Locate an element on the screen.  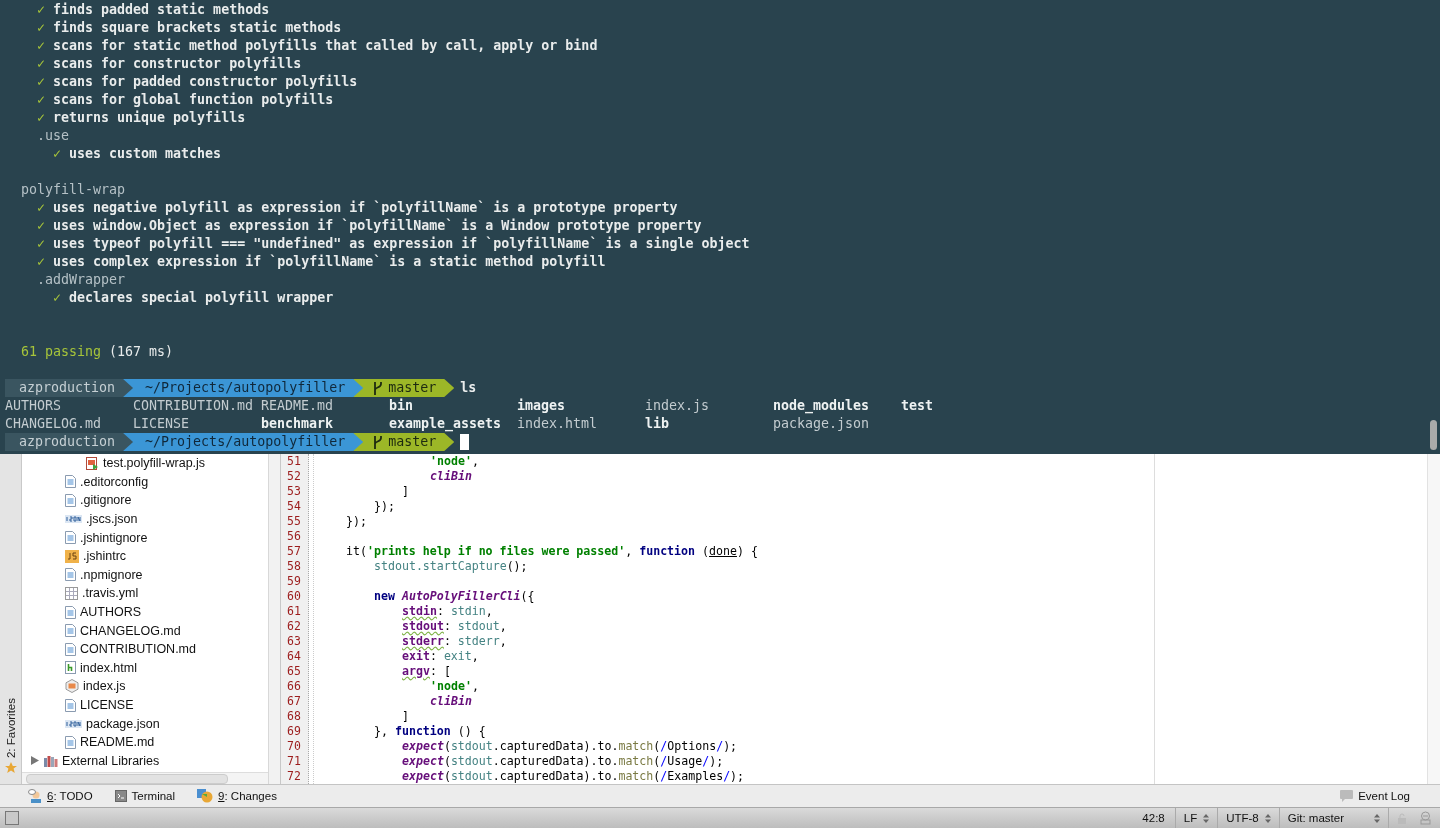
file-name: AUTHORS is located at coordinates (34, 406).